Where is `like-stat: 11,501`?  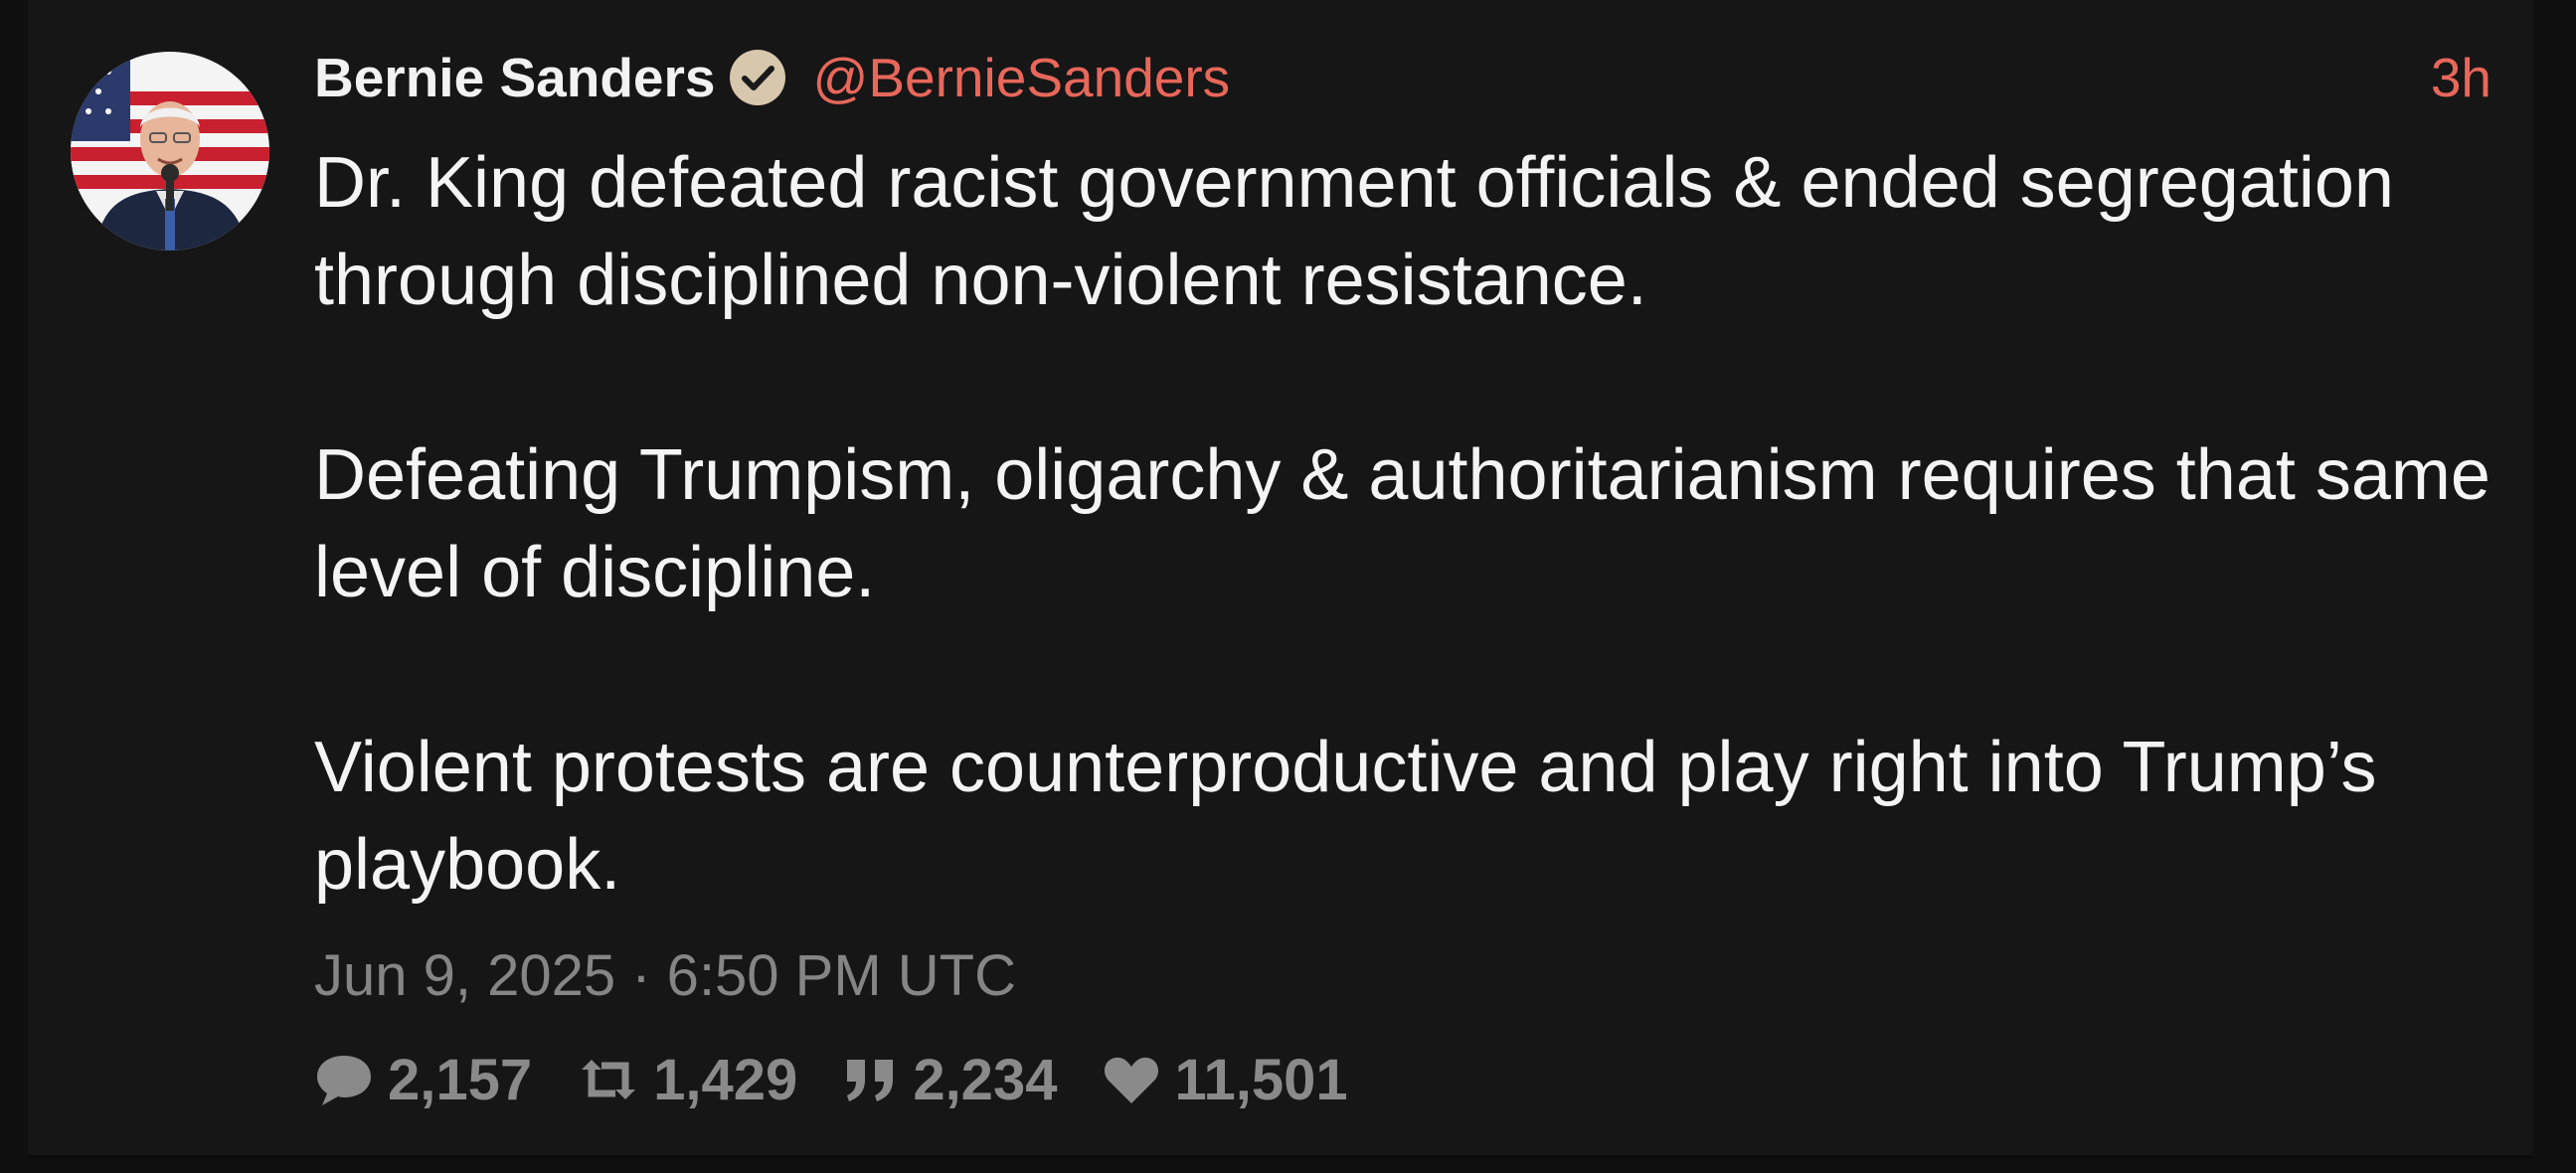 like-stat: 11,501 is located at coordinates (1225, 1080).